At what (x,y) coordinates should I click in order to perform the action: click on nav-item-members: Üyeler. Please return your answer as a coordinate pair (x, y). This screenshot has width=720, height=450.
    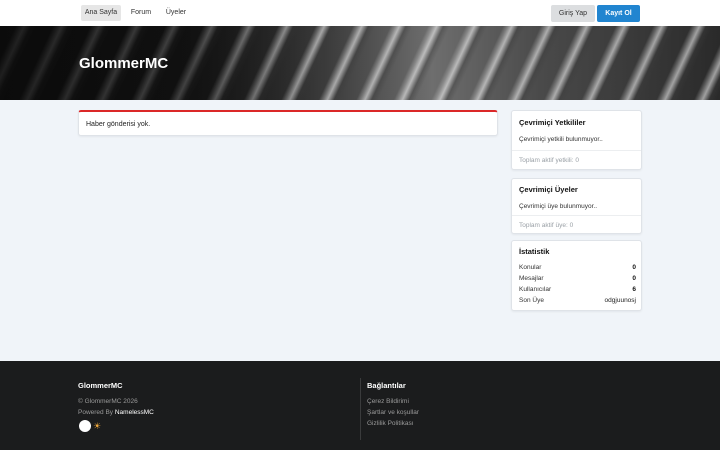
    Looking at the image, I should click on (176, 13).